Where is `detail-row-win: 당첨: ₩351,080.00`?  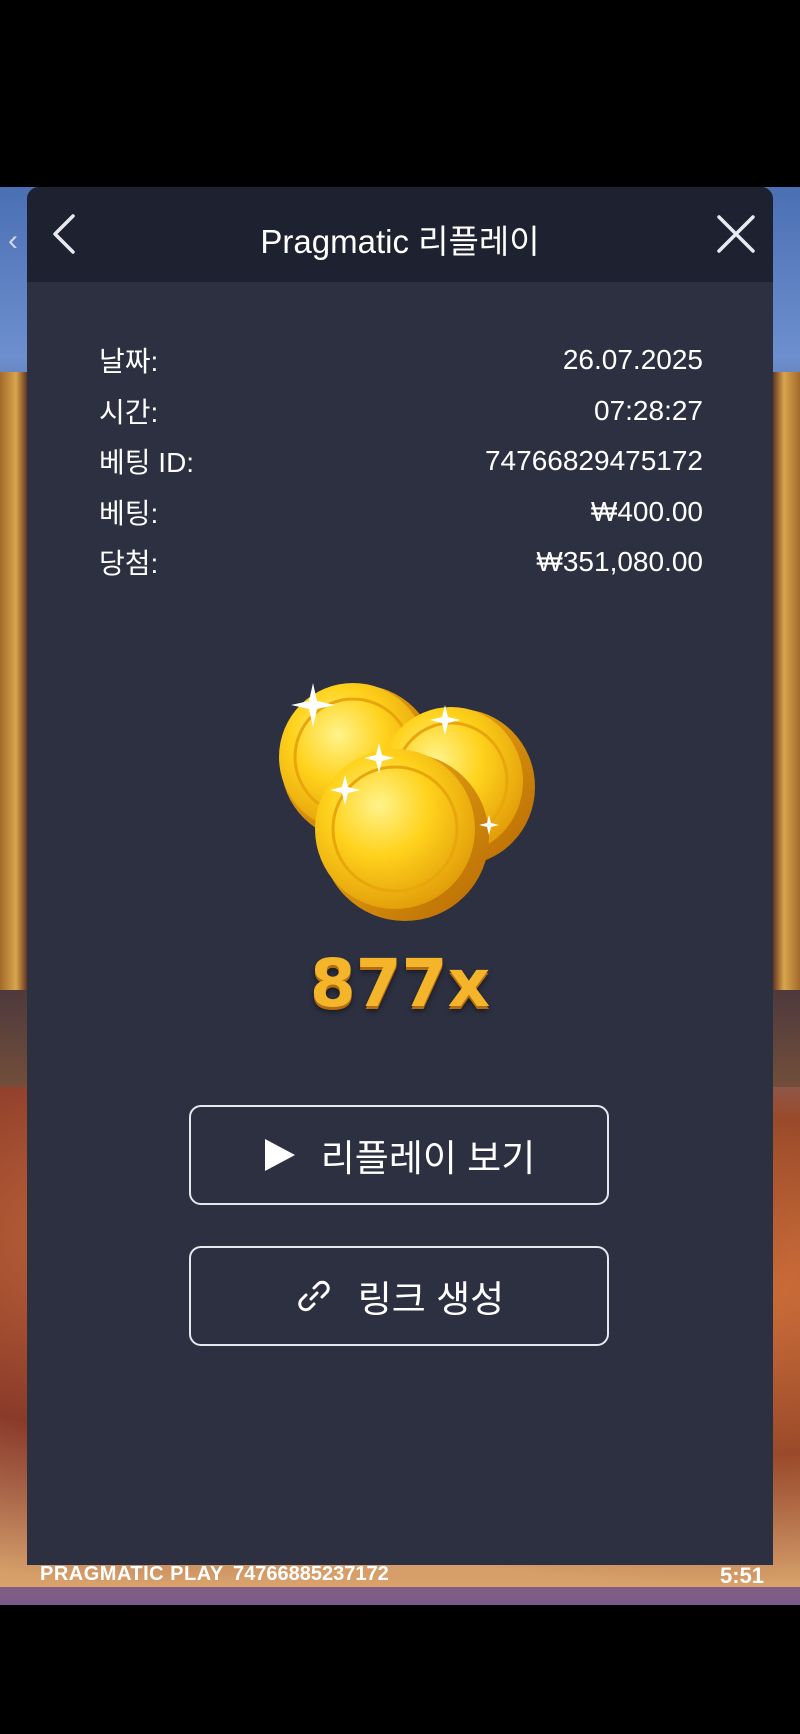 detail-row-win: 당첨: ₩351,080.00 is located at coordinates (401, 562).